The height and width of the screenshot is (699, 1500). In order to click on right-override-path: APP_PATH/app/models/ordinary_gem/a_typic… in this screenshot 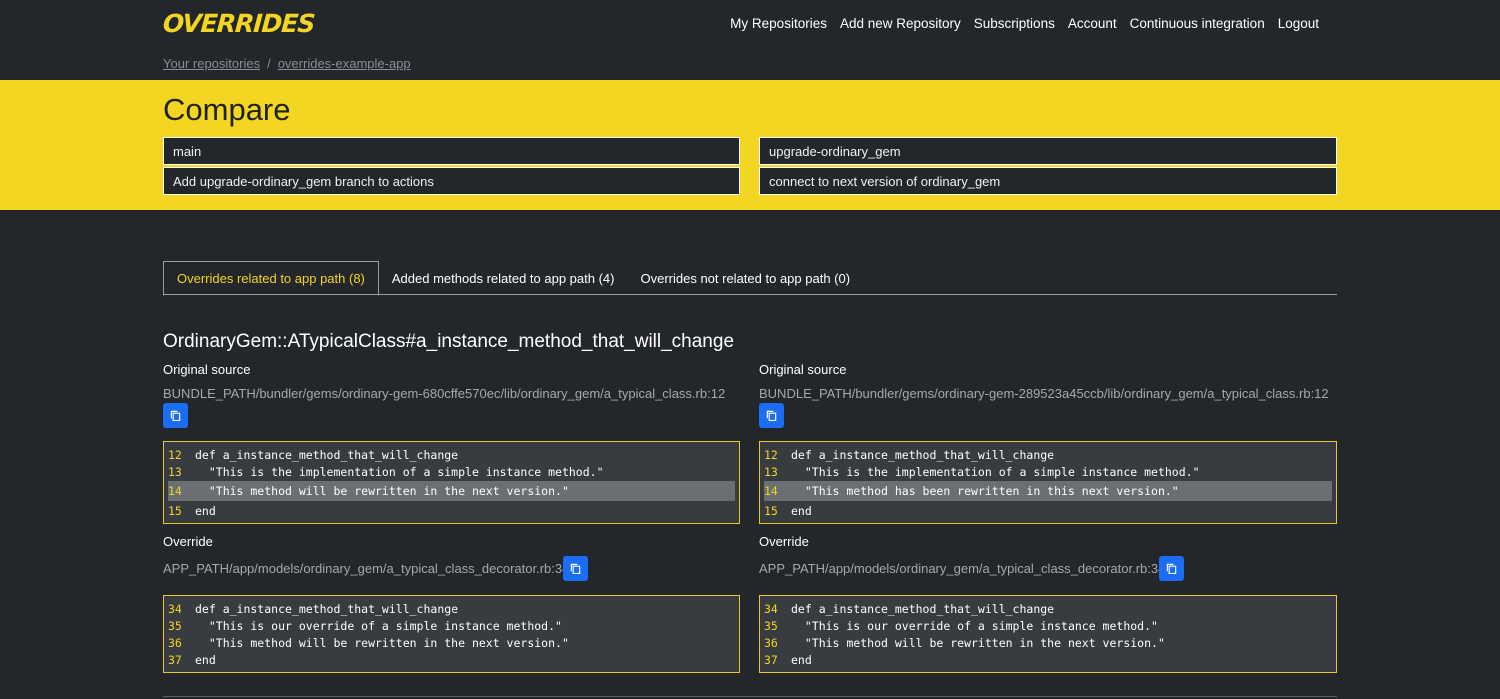, I will do `click(962, 568)`.